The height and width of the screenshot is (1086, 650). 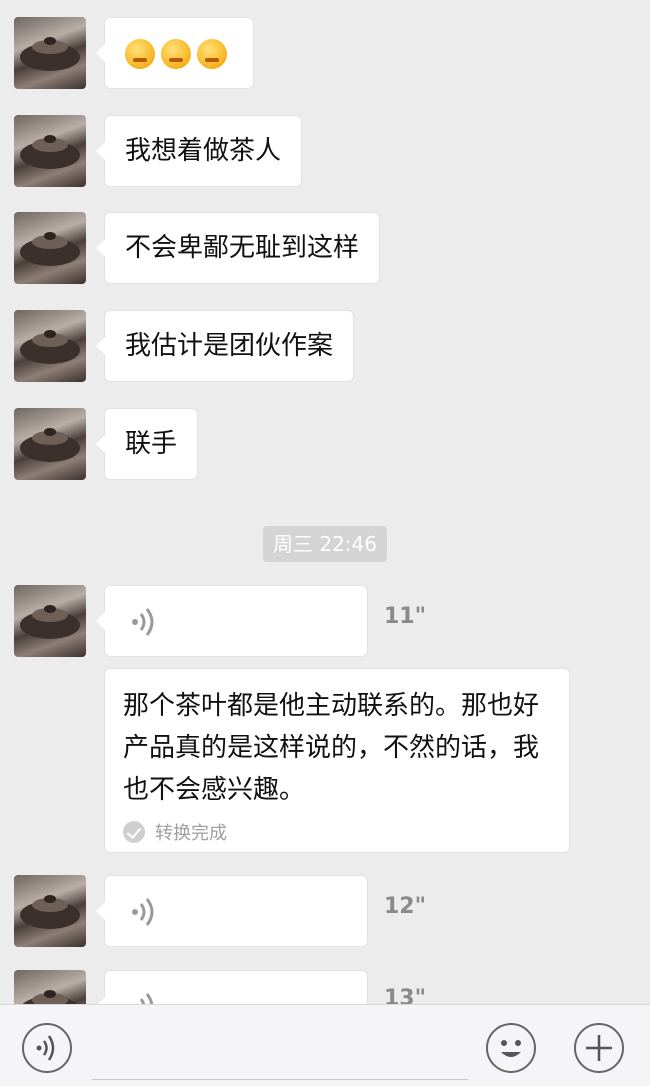 What do you see at coordinates (134, 832) in the screenshot?
I see `check-circle-icon` at bounding box center [134, 832].